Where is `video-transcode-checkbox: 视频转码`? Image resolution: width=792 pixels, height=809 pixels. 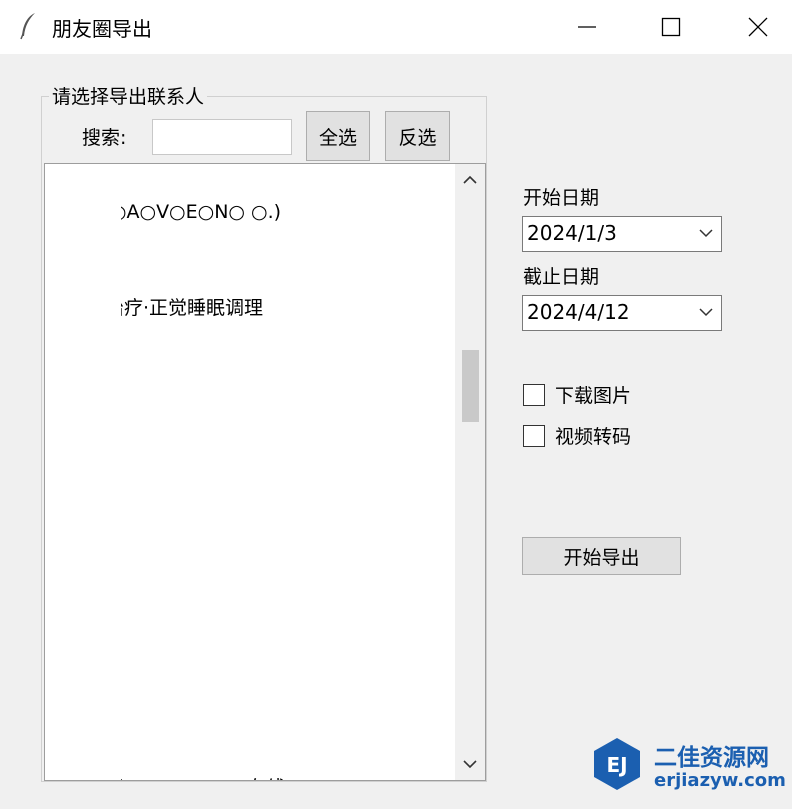 video-transcode-checkbox: 视频转码 is located at coordinates (577, 435).